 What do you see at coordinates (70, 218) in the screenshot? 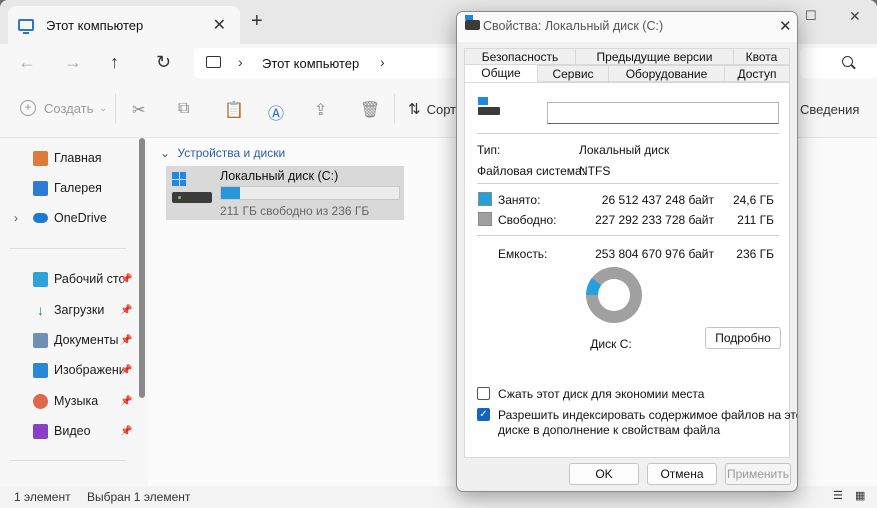
I see `sidebar-item-onedrive: OneDrive` at bounding box center [70, 218].